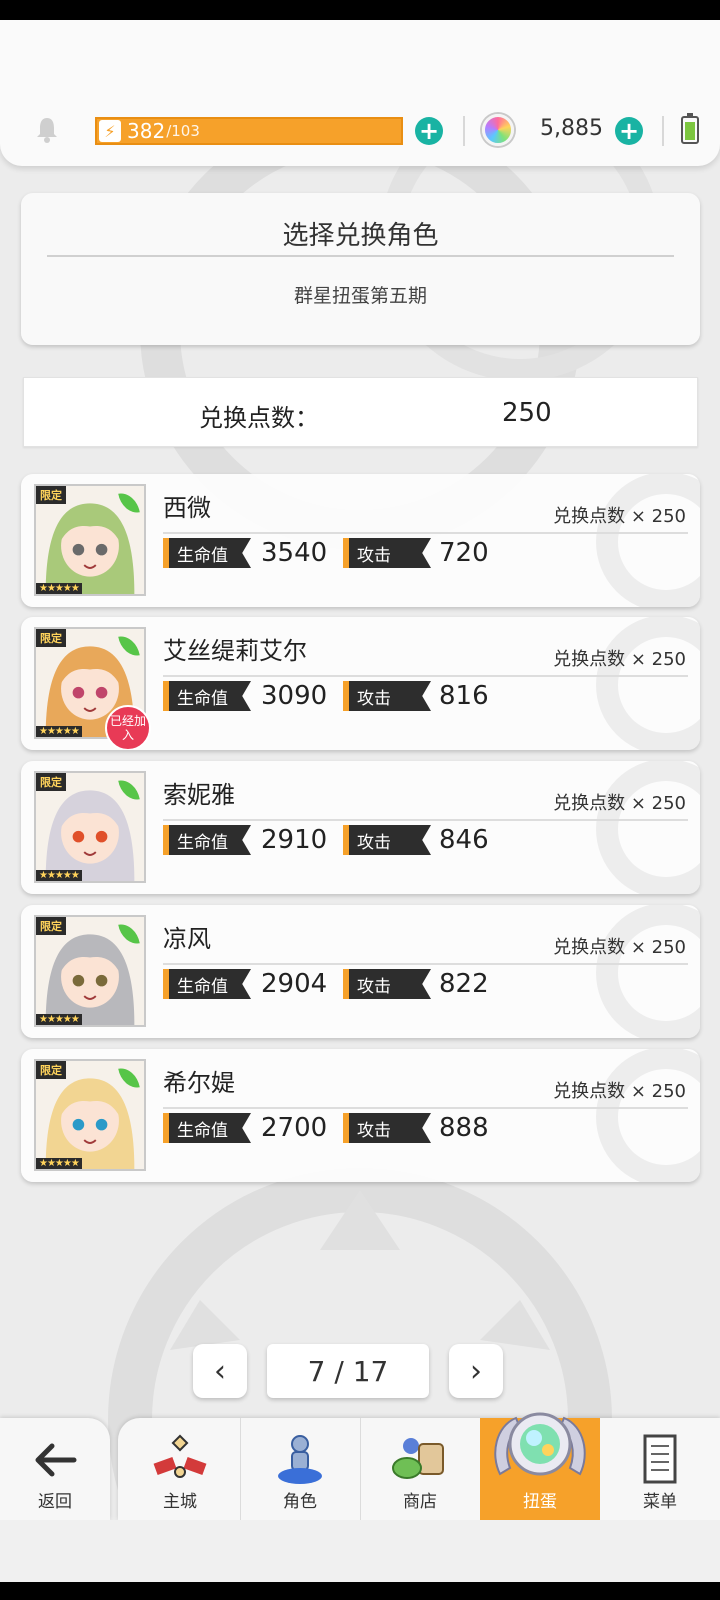 This screenshot has width=720, height=1600. What do you see at coordinates (294, 553) in the screenshot?
I see `hp-value: 3540` at bounding box center [294, 553].